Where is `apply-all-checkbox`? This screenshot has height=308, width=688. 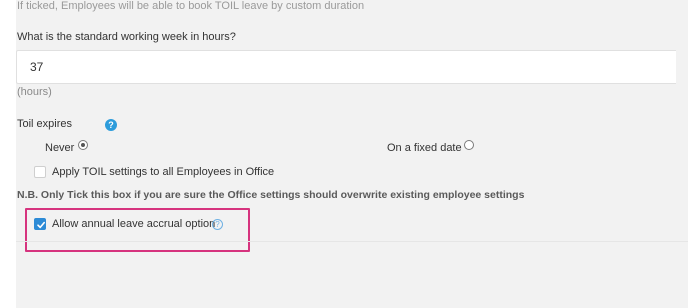 apply-all-checkbox is located at coordinates (40, 172).